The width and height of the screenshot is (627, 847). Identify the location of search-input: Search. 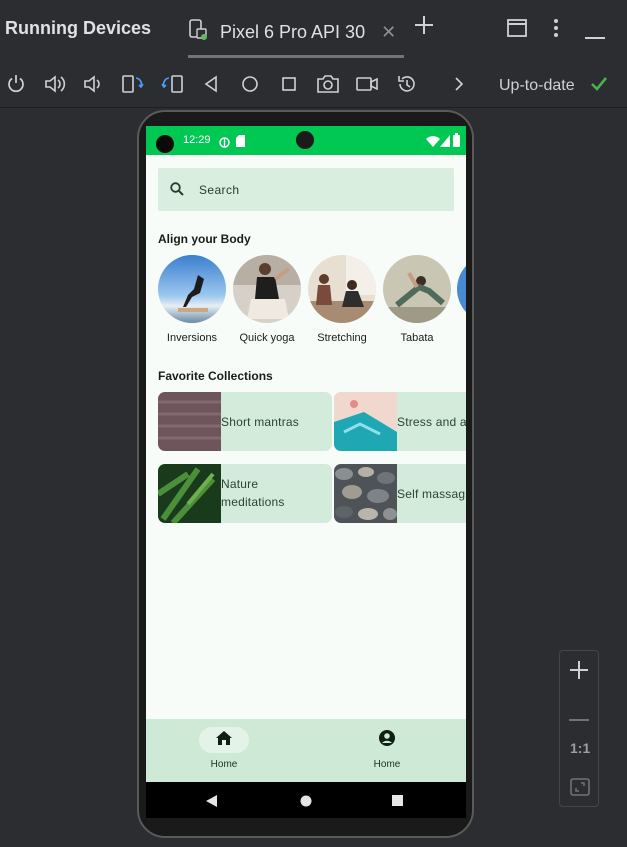
(306, 189).